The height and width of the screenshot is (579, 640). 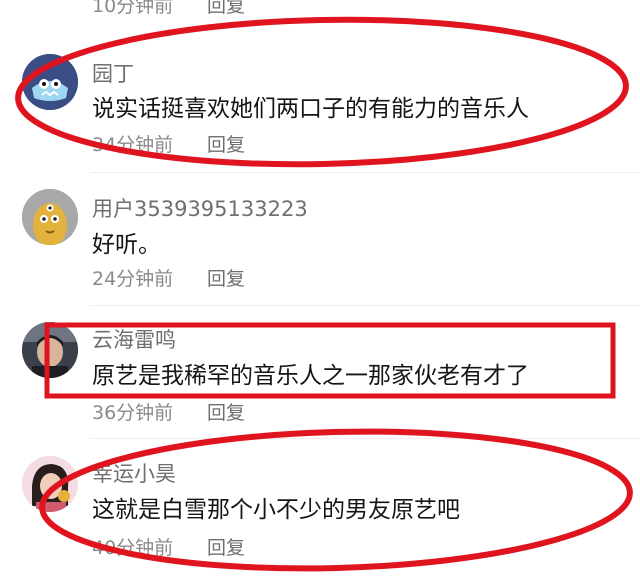 I want to click on comment-text: 原艺是我稀罕的音乐人之一那家伙老有才了, so click(x=310, y=376).